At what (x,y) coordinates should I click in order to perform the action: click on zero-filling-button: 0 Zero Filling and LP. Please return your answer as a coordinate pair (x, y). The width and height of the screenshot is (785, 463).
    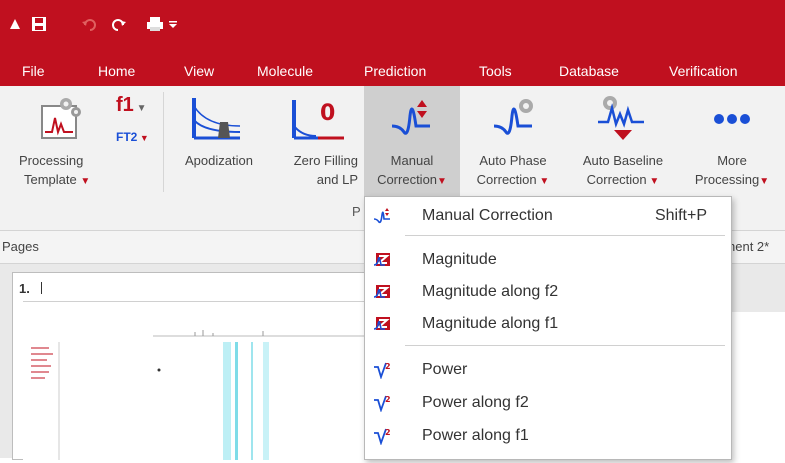
    Looking at the image, I should click on (317, 144).